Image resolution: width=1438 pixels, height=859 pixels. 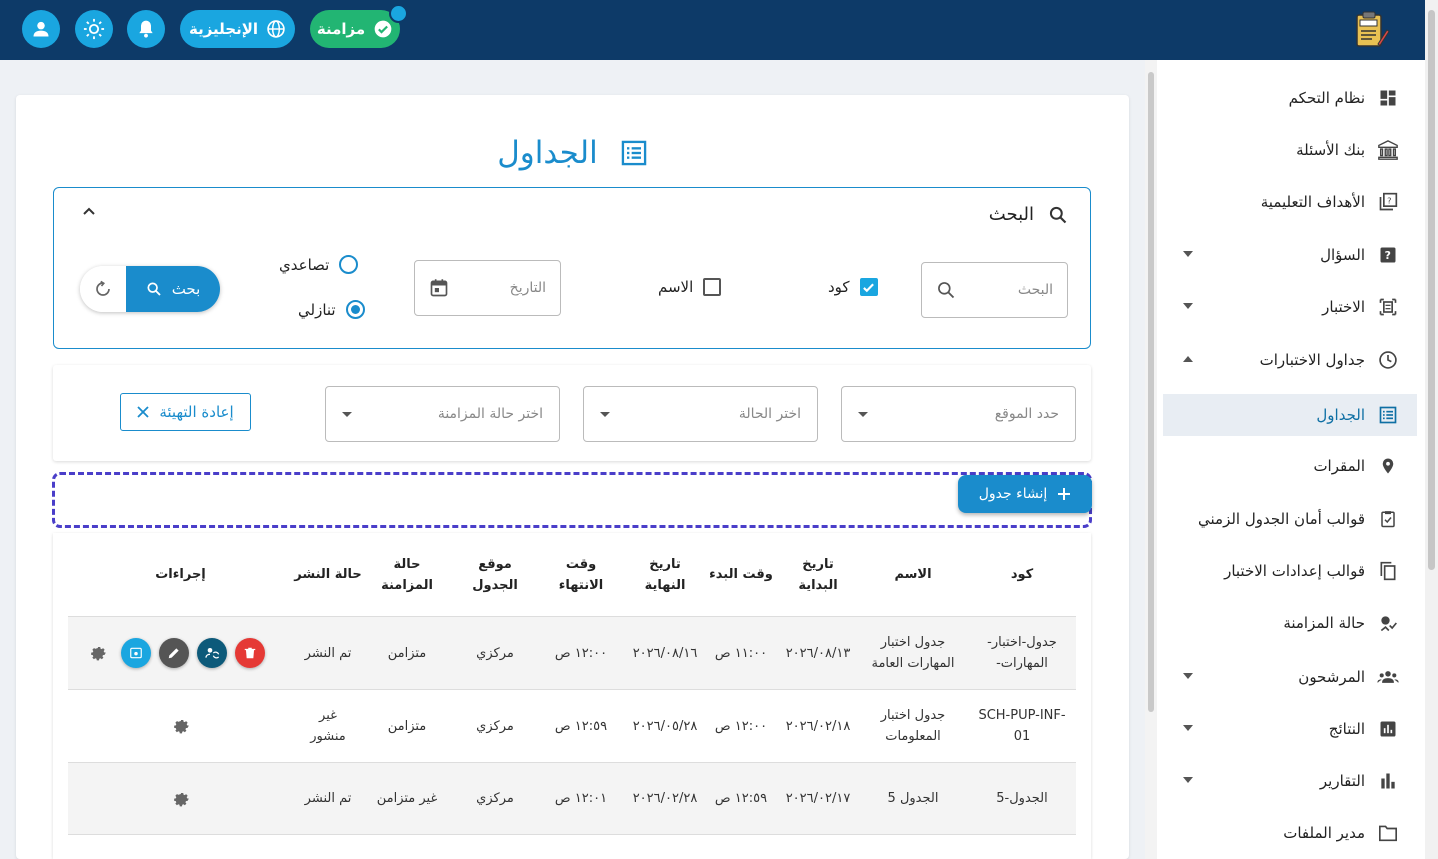 What do you see at coordinates (1339, 466) in the screenshot?
I see `sidebar-item-label: المقرات` at bounding box center [1339, 466].